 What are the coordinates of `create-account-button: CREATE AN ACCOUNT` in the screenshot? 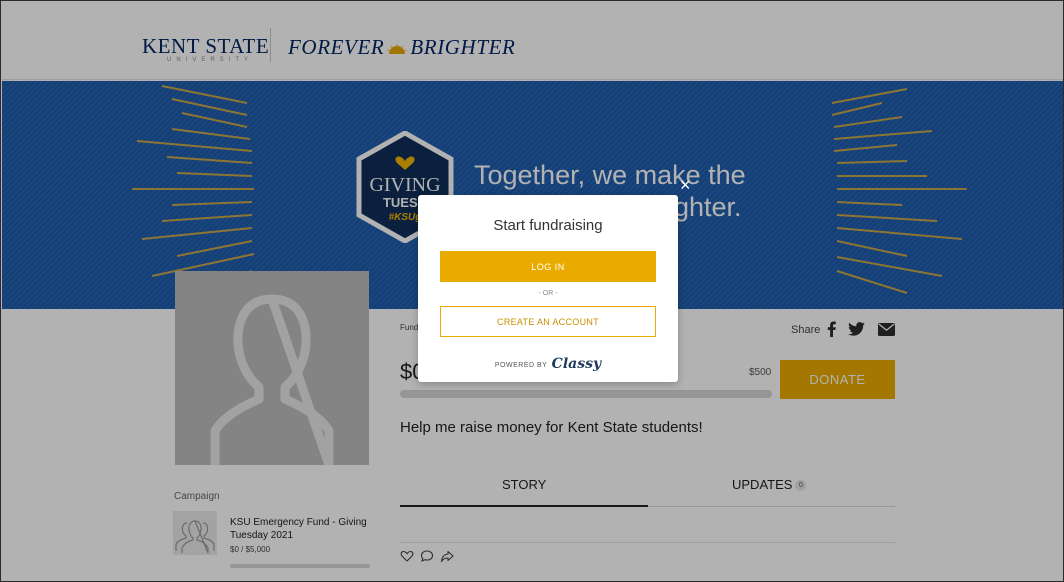 It's located at (548, 321).